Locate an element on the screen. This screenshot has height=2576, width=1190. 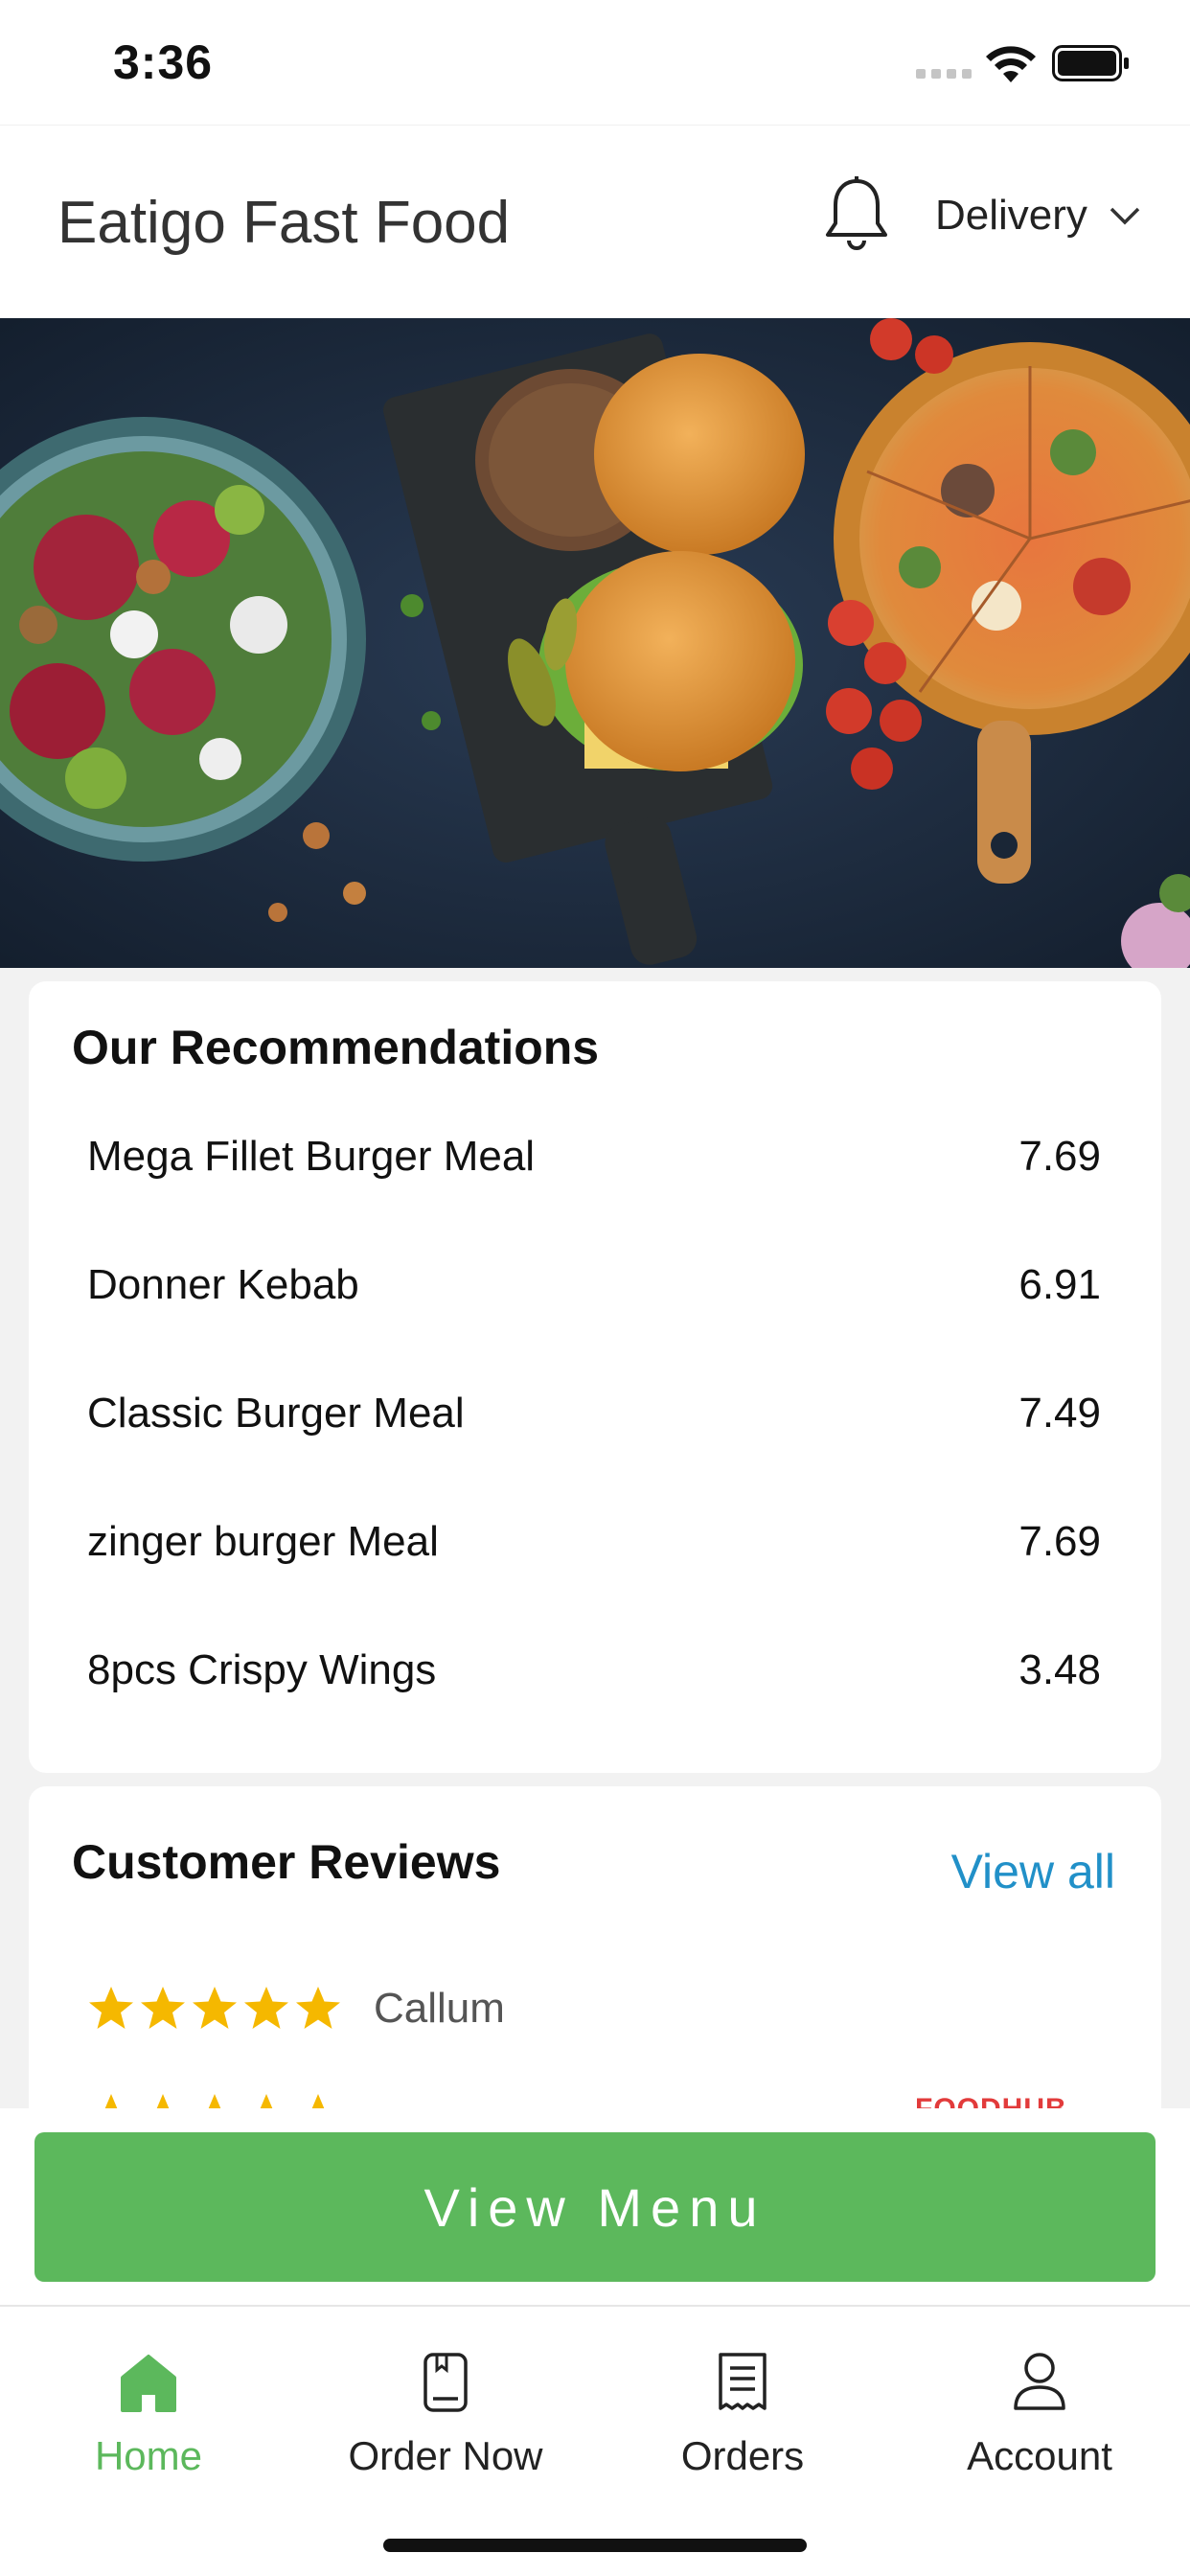
recommendations-title: Our Recommendations is located at coordinates (336, 1047).